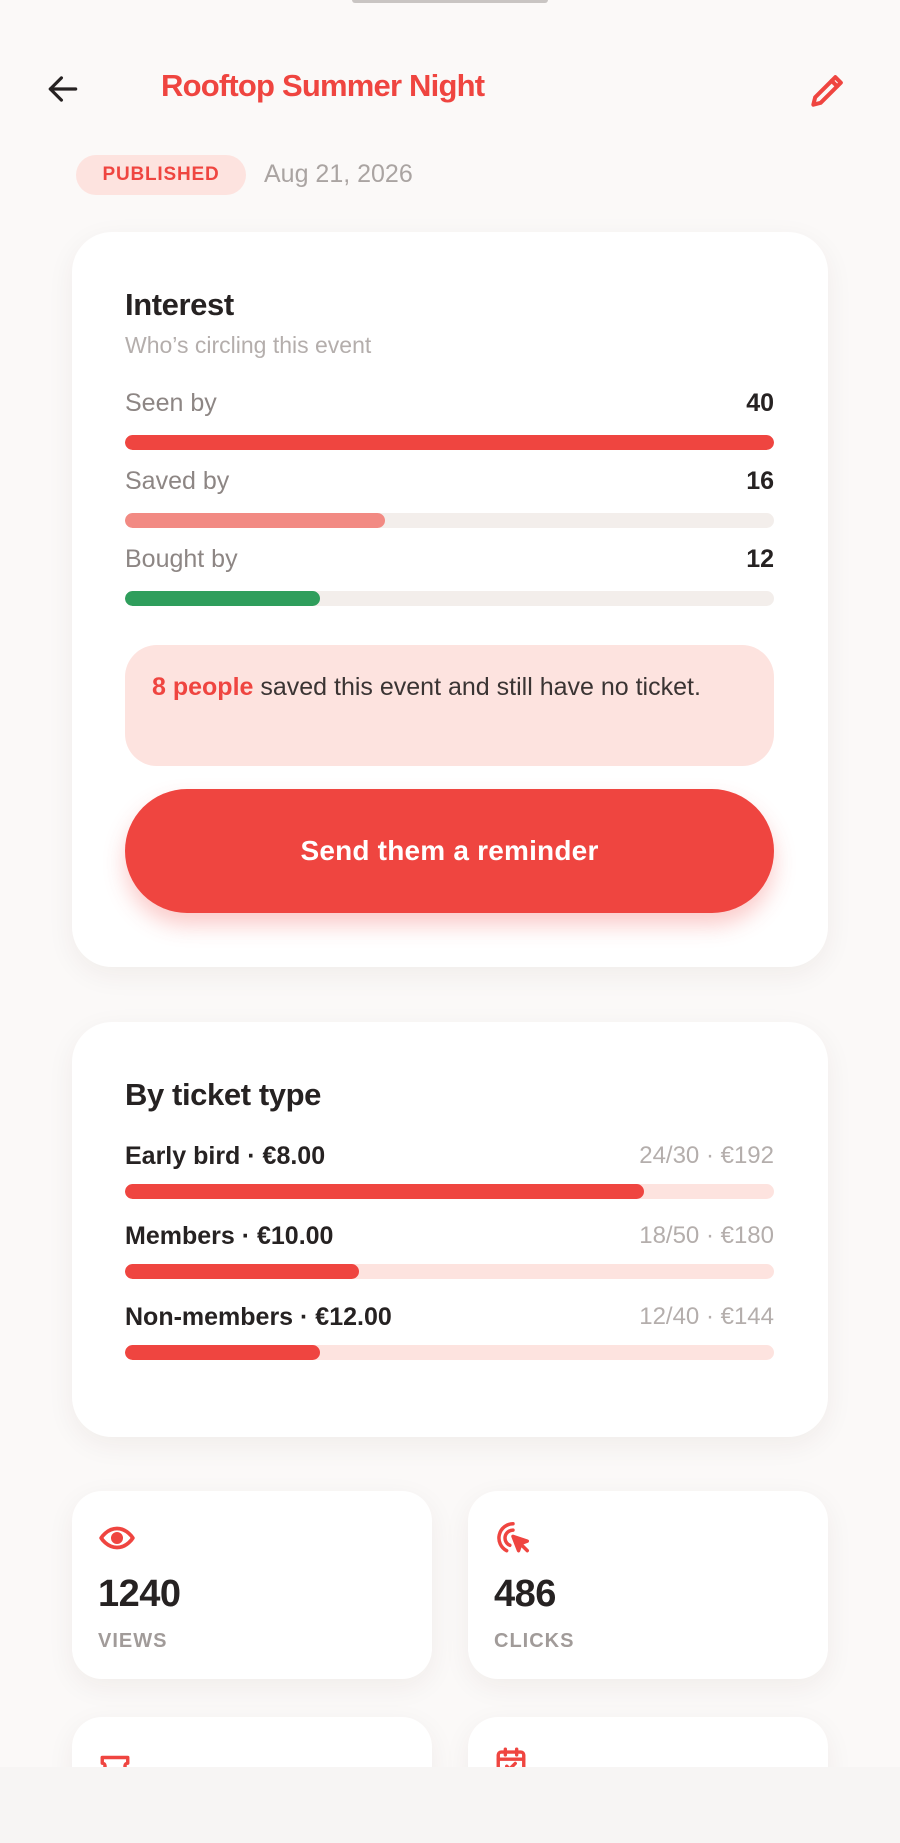  What do you see at coordinates (449, 851) in the screenshot?
I see `send-reminder-button: Send them a reminder` at bounding box center [449, 851].